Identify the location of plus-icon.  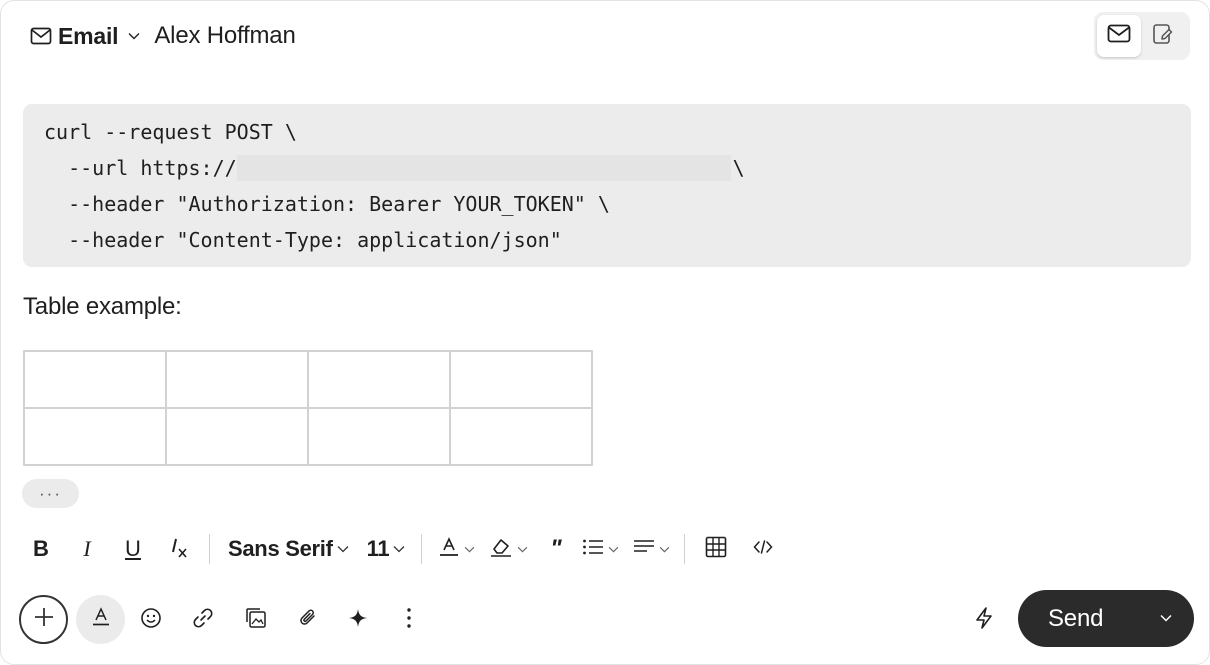
(44, 619).